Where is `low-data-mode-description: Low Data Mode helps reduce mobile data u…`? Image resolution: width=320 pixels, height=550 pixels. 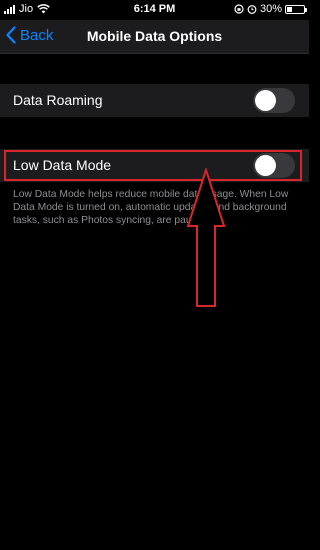 low-data-mode-description: Low Data Mode helps reduce mobile data u… is located at coordinates (151, 207).